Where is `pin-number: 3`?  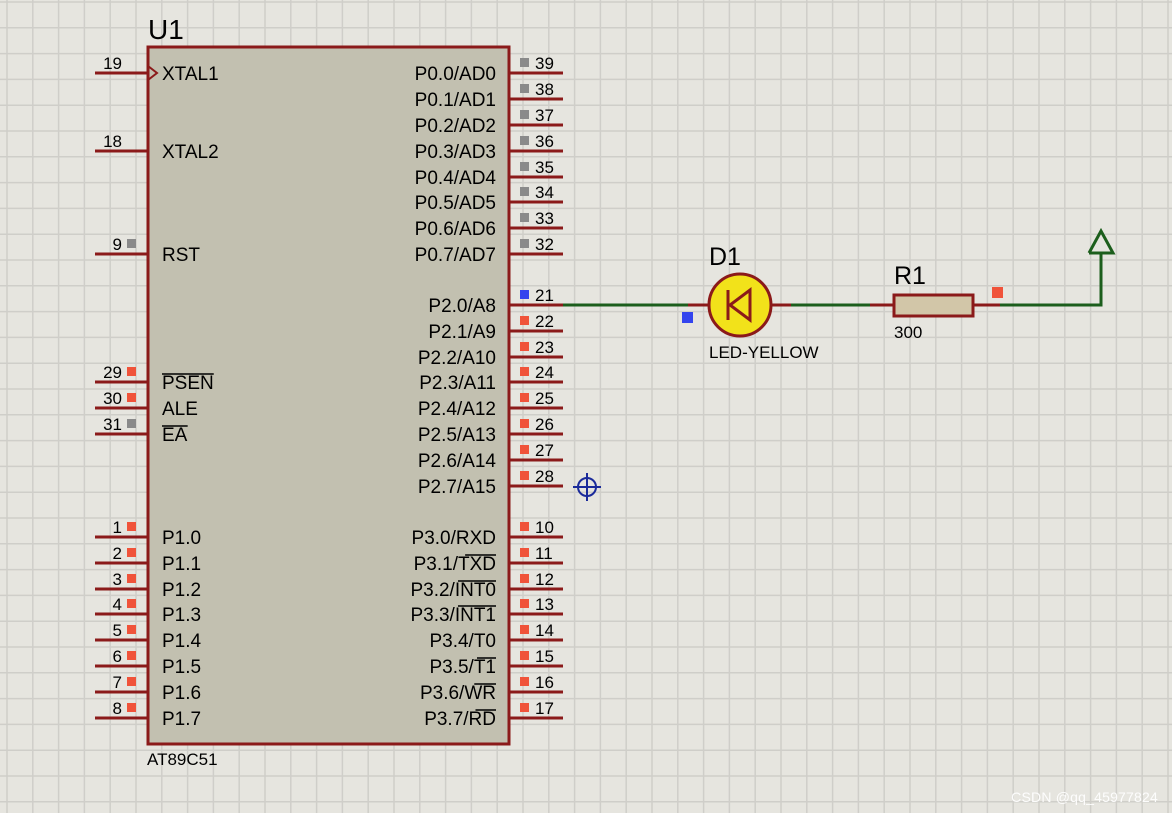 pin-number: 3 is located at coordinates (117, 579).